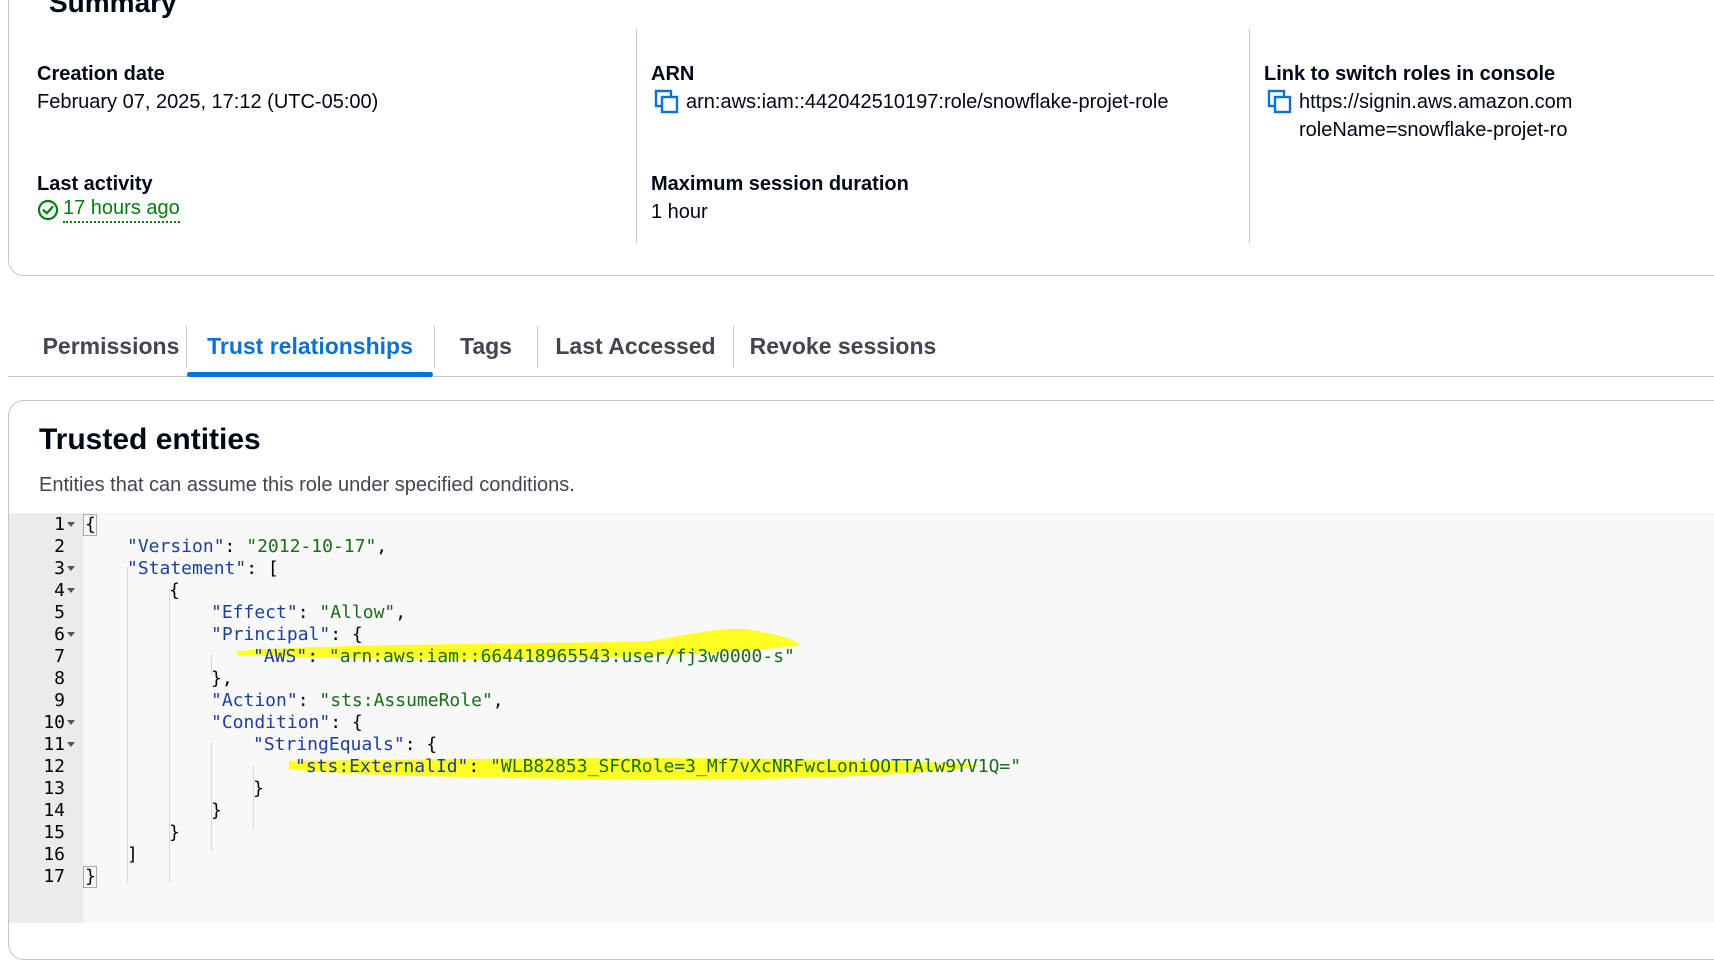  I want to click on code-line: 10 "Condition": {, so click(861, 723).